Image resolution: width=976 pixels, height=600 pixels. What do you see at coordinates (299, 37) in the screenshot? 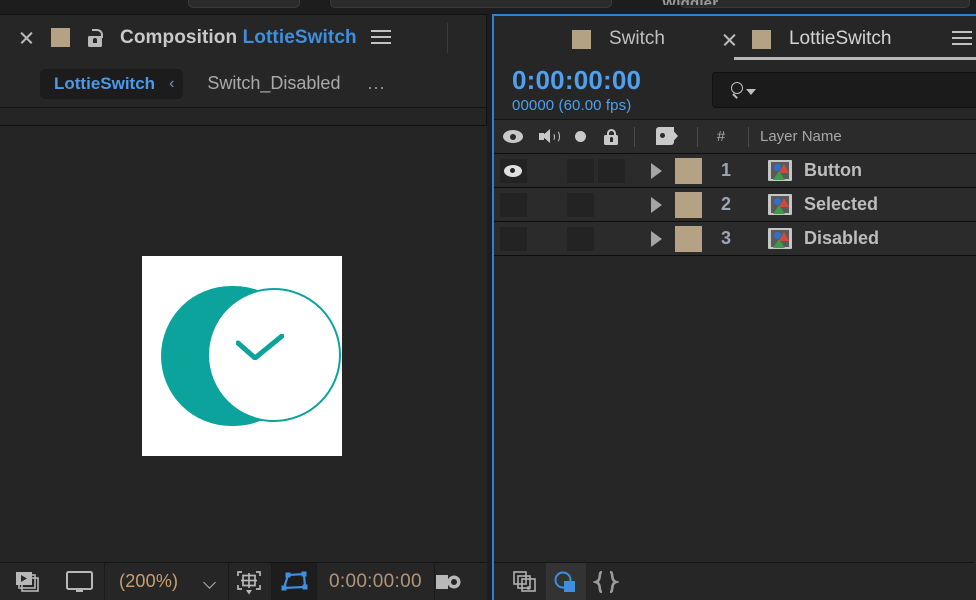
I see `composition-title-name: LottieSwitch` at bounding box center [299, 37].